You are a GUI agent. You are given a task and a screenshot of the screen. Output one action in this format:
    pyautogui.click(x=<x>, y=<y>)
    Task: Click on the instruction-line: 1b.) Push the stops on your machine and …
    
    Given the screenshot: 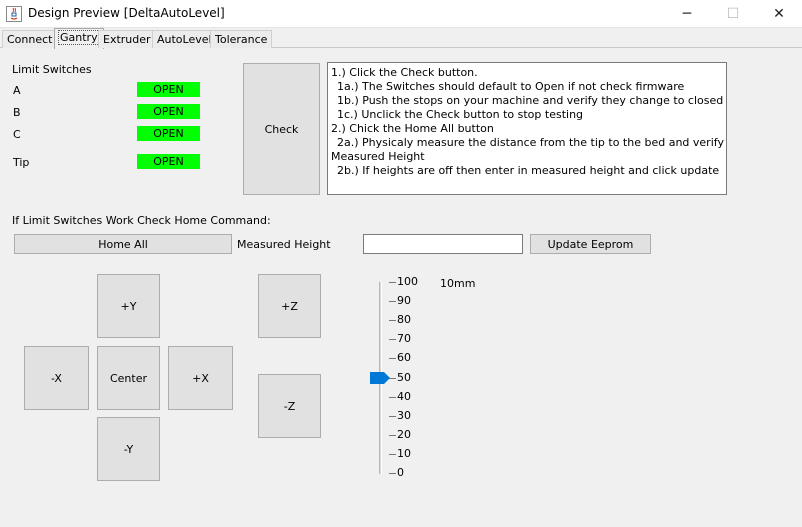 What is the action you would take?
    pyautogui.click(x=530, y=100)
    